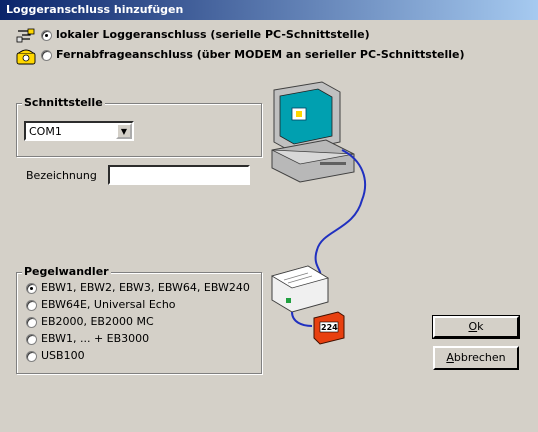 This screenshot has height=432, width=538. Describe the element at coordinates (124, 131) in the screenshot. I see `chevron-down-icon: ▼` at that location.